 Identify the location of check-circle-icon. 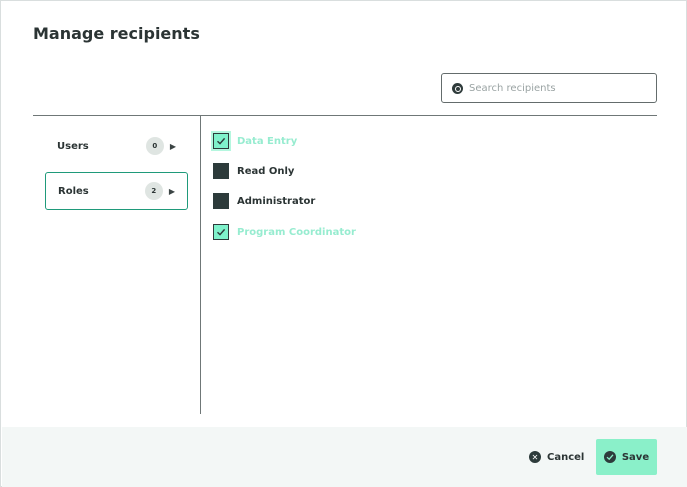
(609, 457).